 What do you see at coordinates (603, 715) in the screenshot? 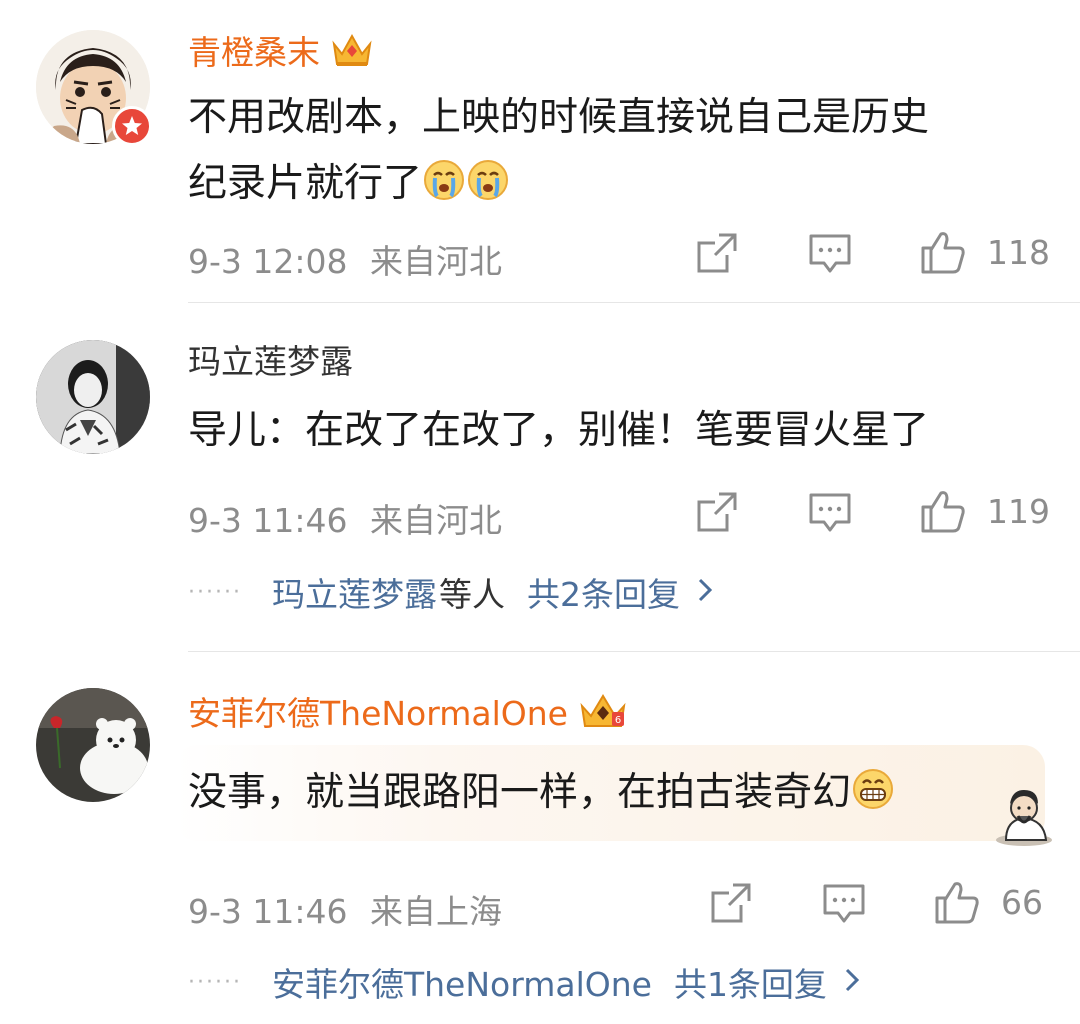
I see `crown-vip-icon: 6` at bounding box center [603, 715].